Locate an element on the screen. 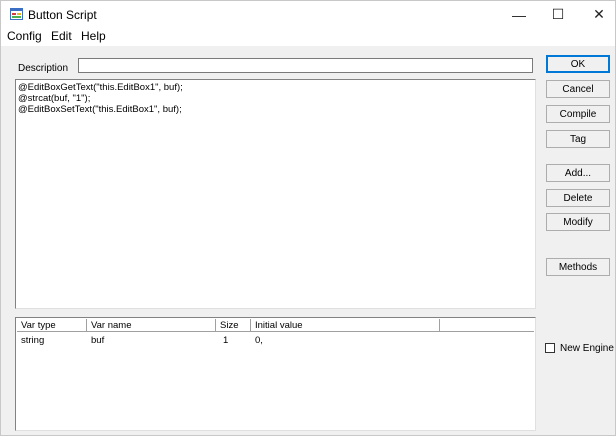 The image size is (616, 436). close-icon: ✕ is located at coordinates (599, 14).